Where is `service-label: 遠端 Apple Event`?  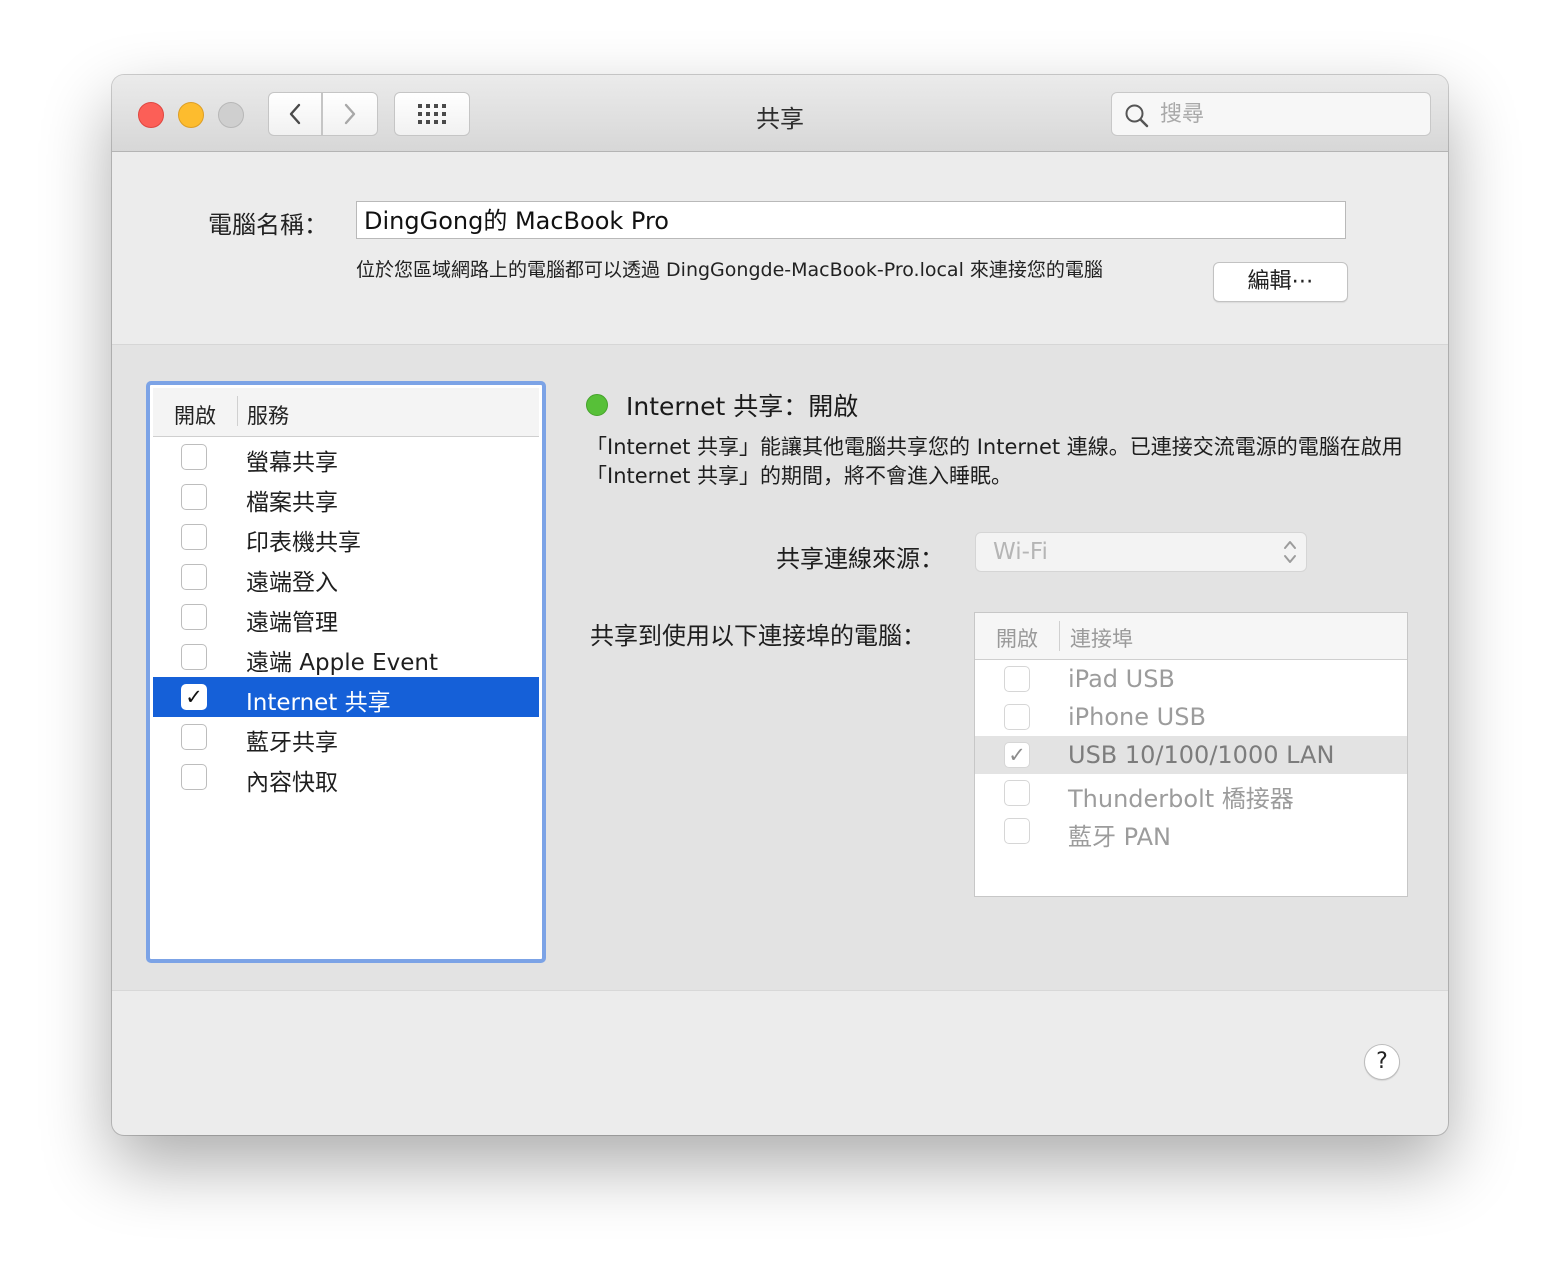 service-label: 遠端 Apple Event is located at coordinates (342, 663).